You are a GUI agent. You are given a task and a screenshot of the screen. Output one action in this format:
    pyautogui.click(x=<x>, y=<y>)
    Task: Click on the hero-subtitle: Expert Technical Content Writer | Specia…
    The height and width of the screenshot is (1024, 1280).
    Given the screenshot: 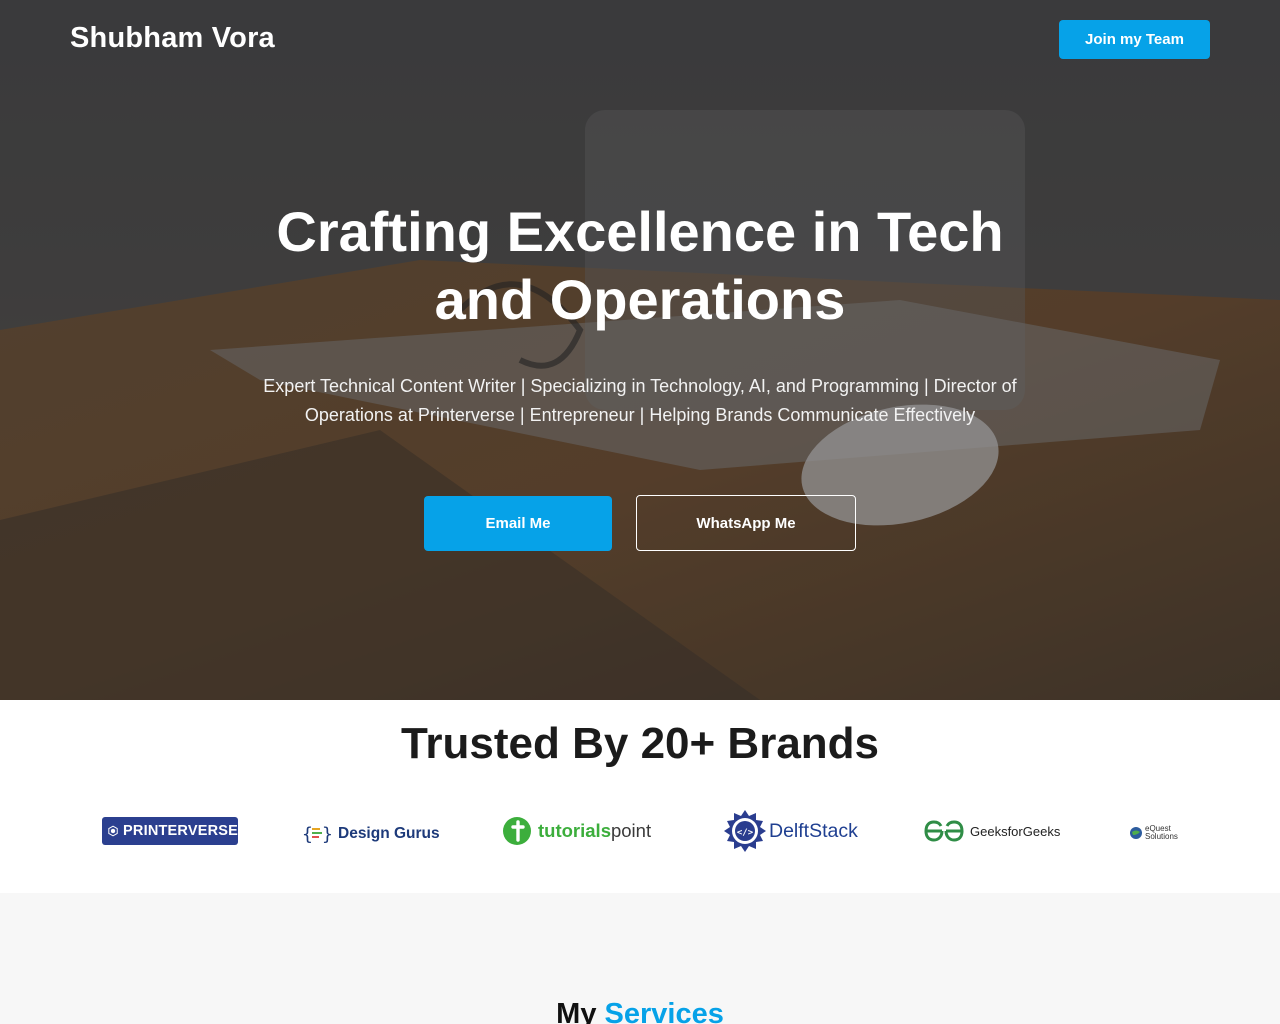 What is the action you would take?
    pyautogui.click(x=640, y=400)
    